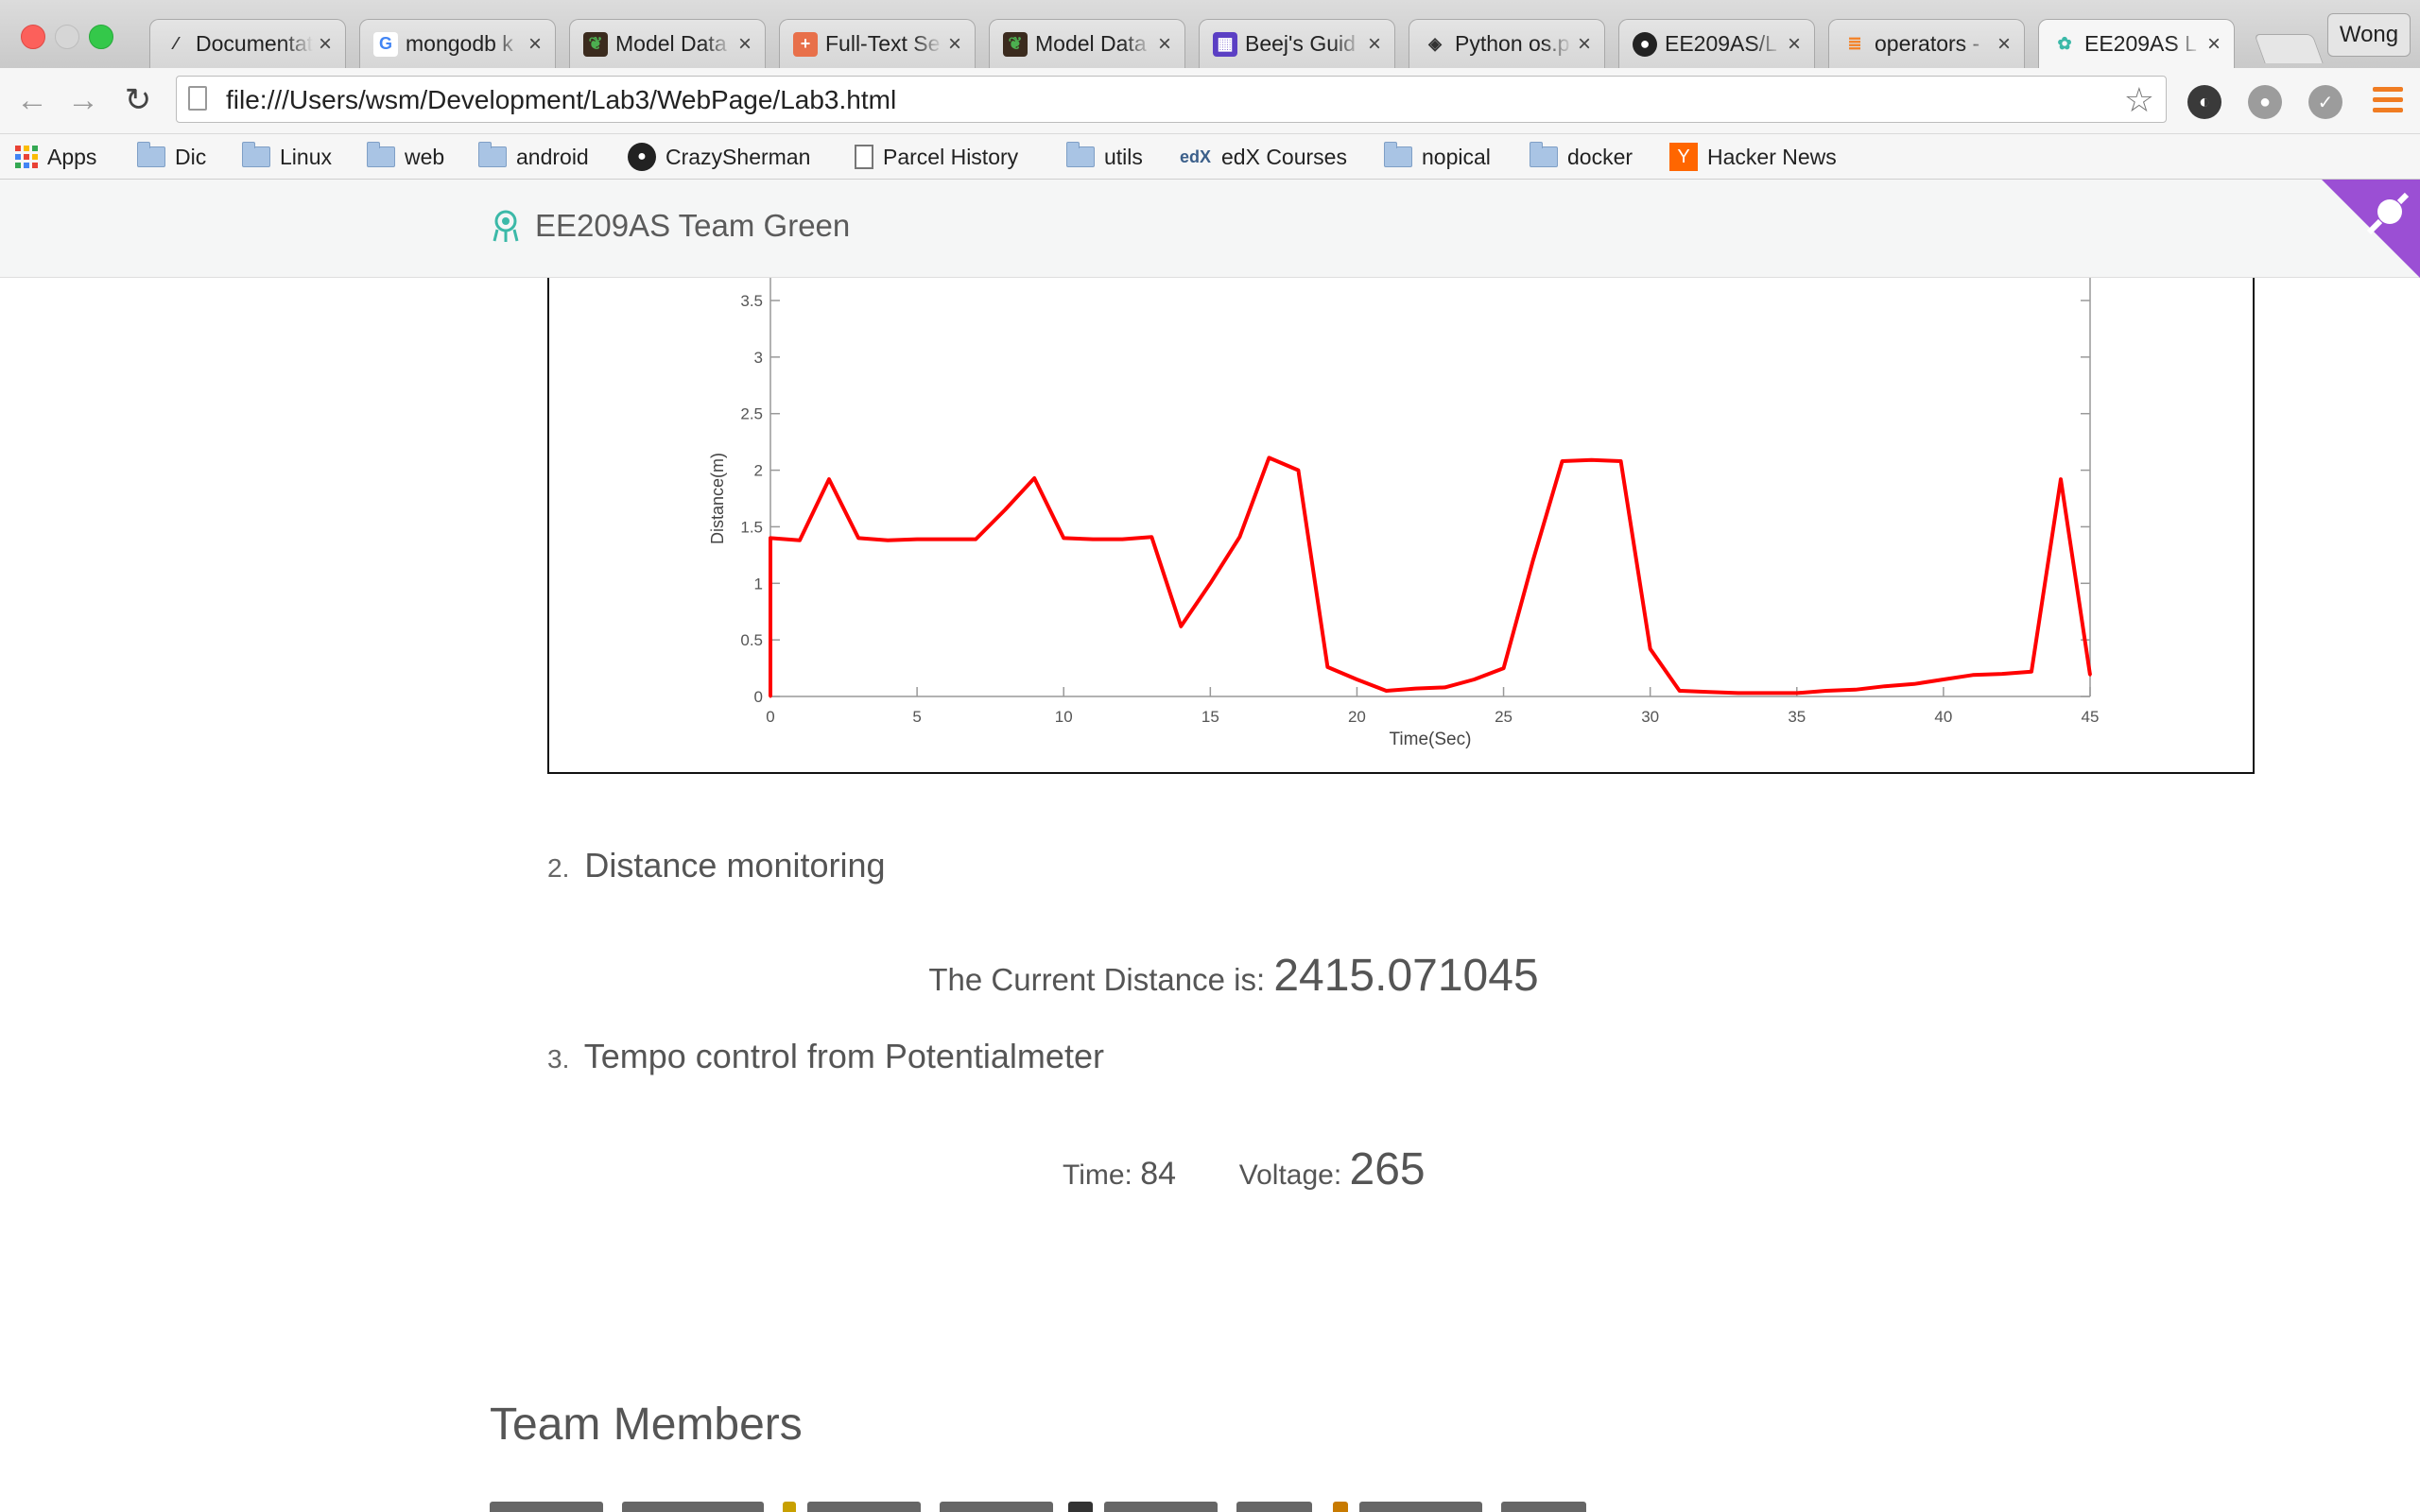  I want to click on profile-button: Wong, so click(2369, 35).